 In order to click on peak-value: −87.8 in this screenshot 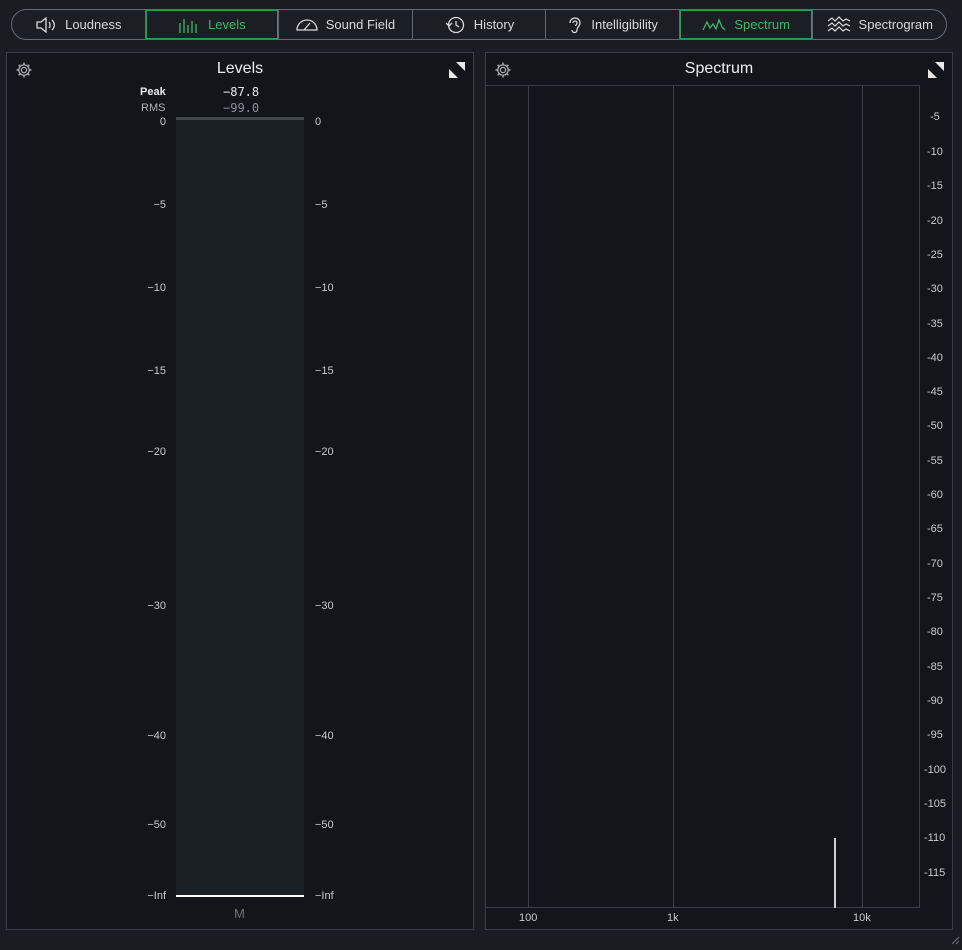, I will do `click(241, 92)`.